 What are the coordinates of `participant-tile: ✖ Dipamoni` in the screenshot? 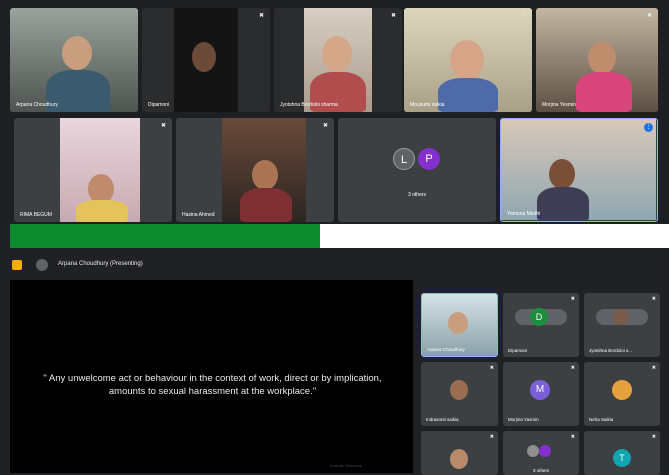 It's located at (206, 60).